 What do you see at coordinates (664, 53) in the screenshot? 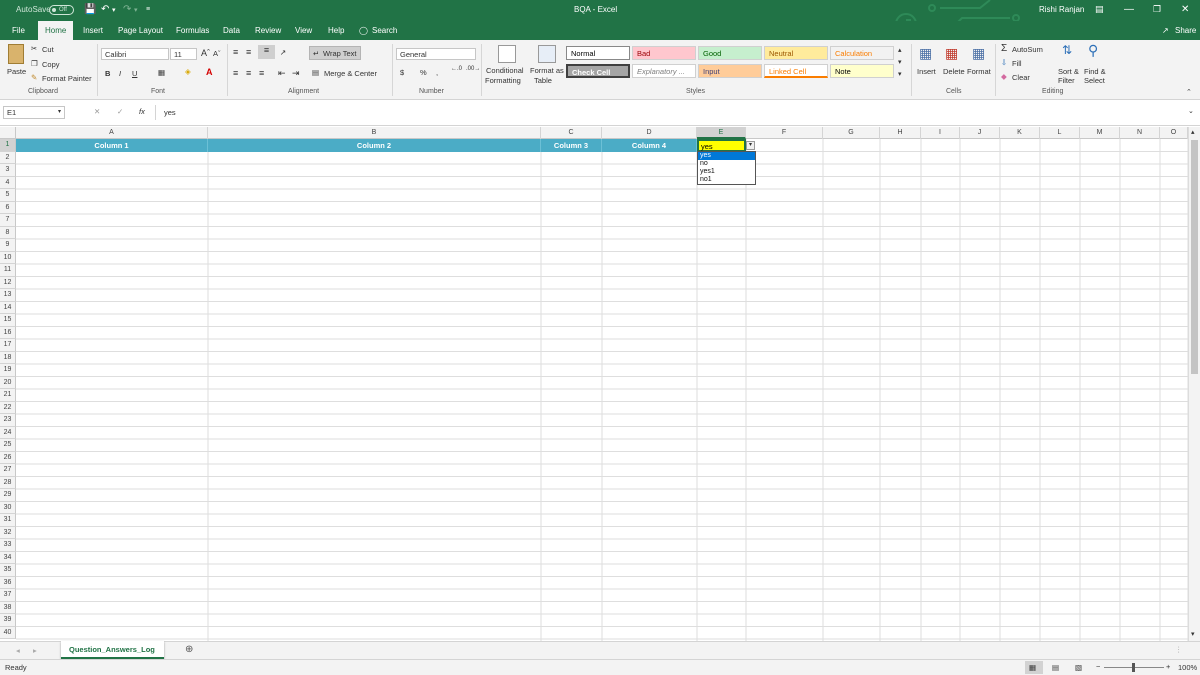
I see `cell-style-bad: Bad` at bounding box center [664, 53].